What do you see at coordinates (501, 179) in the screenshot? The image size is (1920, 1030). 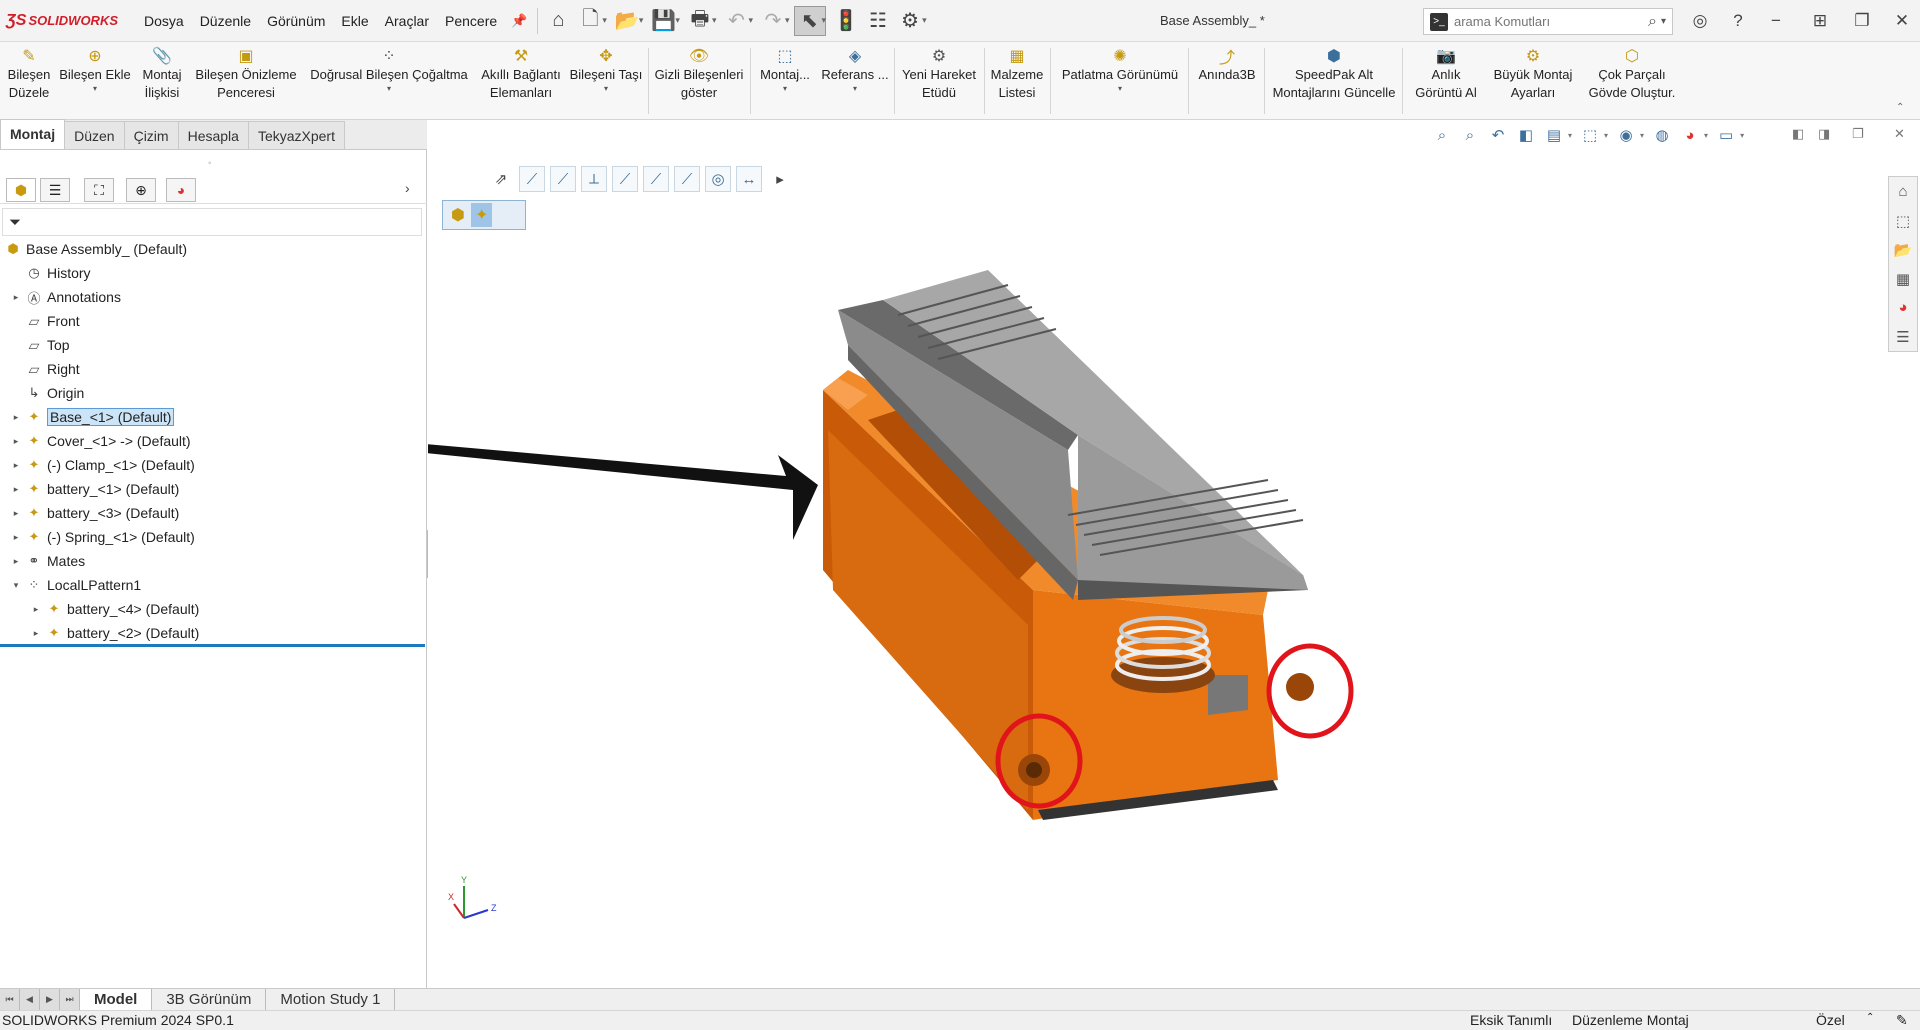 I see `context-toolbar-arrow-icon: ⇗` at bounding box center [501, 179].